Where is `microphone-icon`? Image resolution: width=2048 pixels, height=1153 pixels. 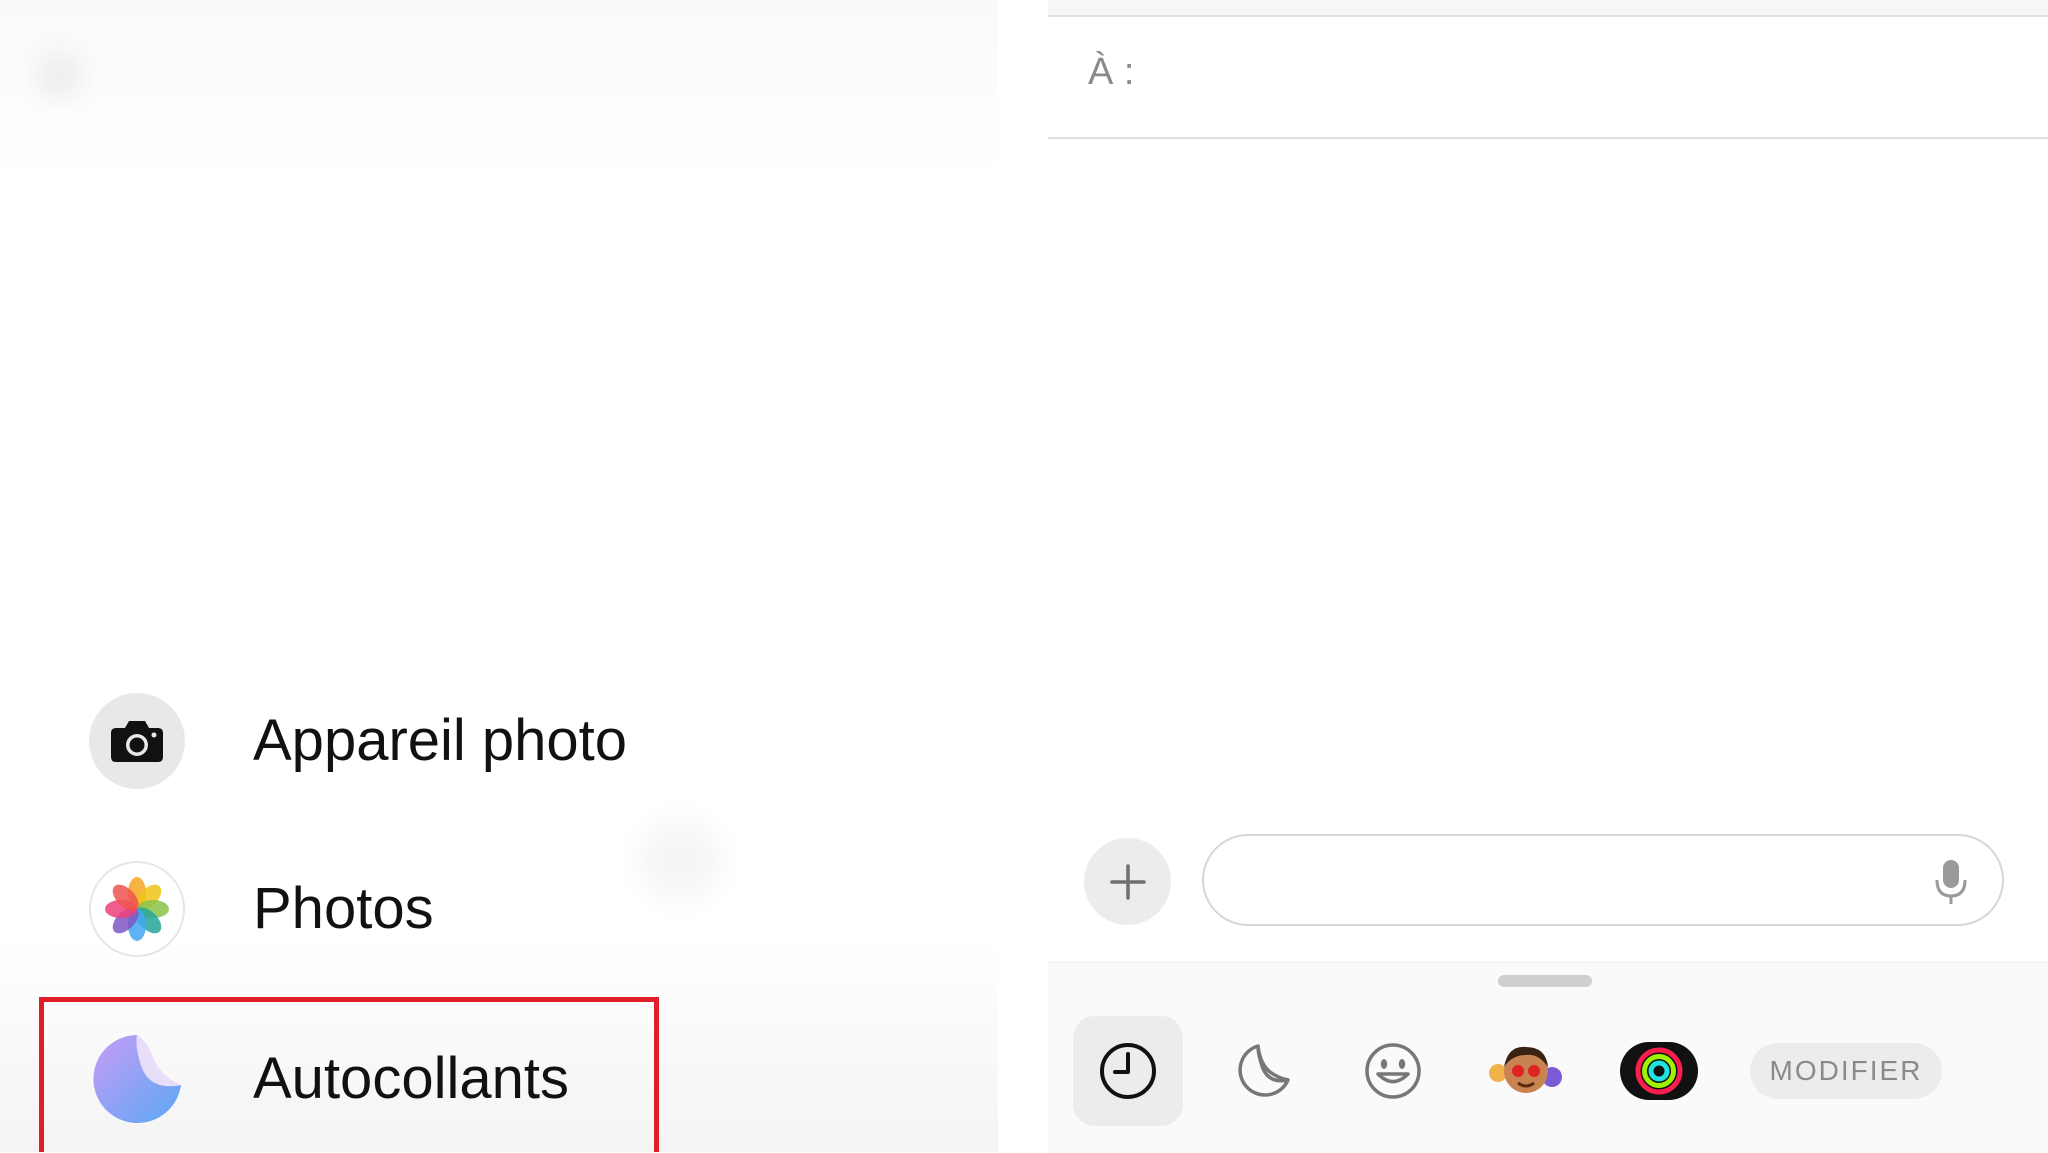
microphone-icon is located at coordinates (1951, 882).